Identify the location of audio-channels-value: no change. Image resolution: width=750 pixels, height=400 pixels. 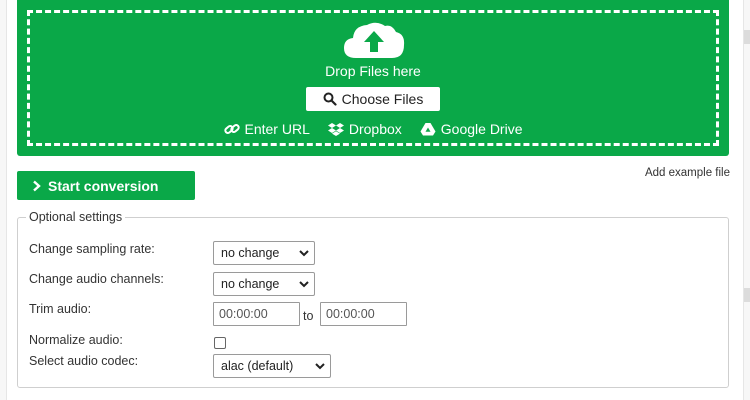
(250, 284).